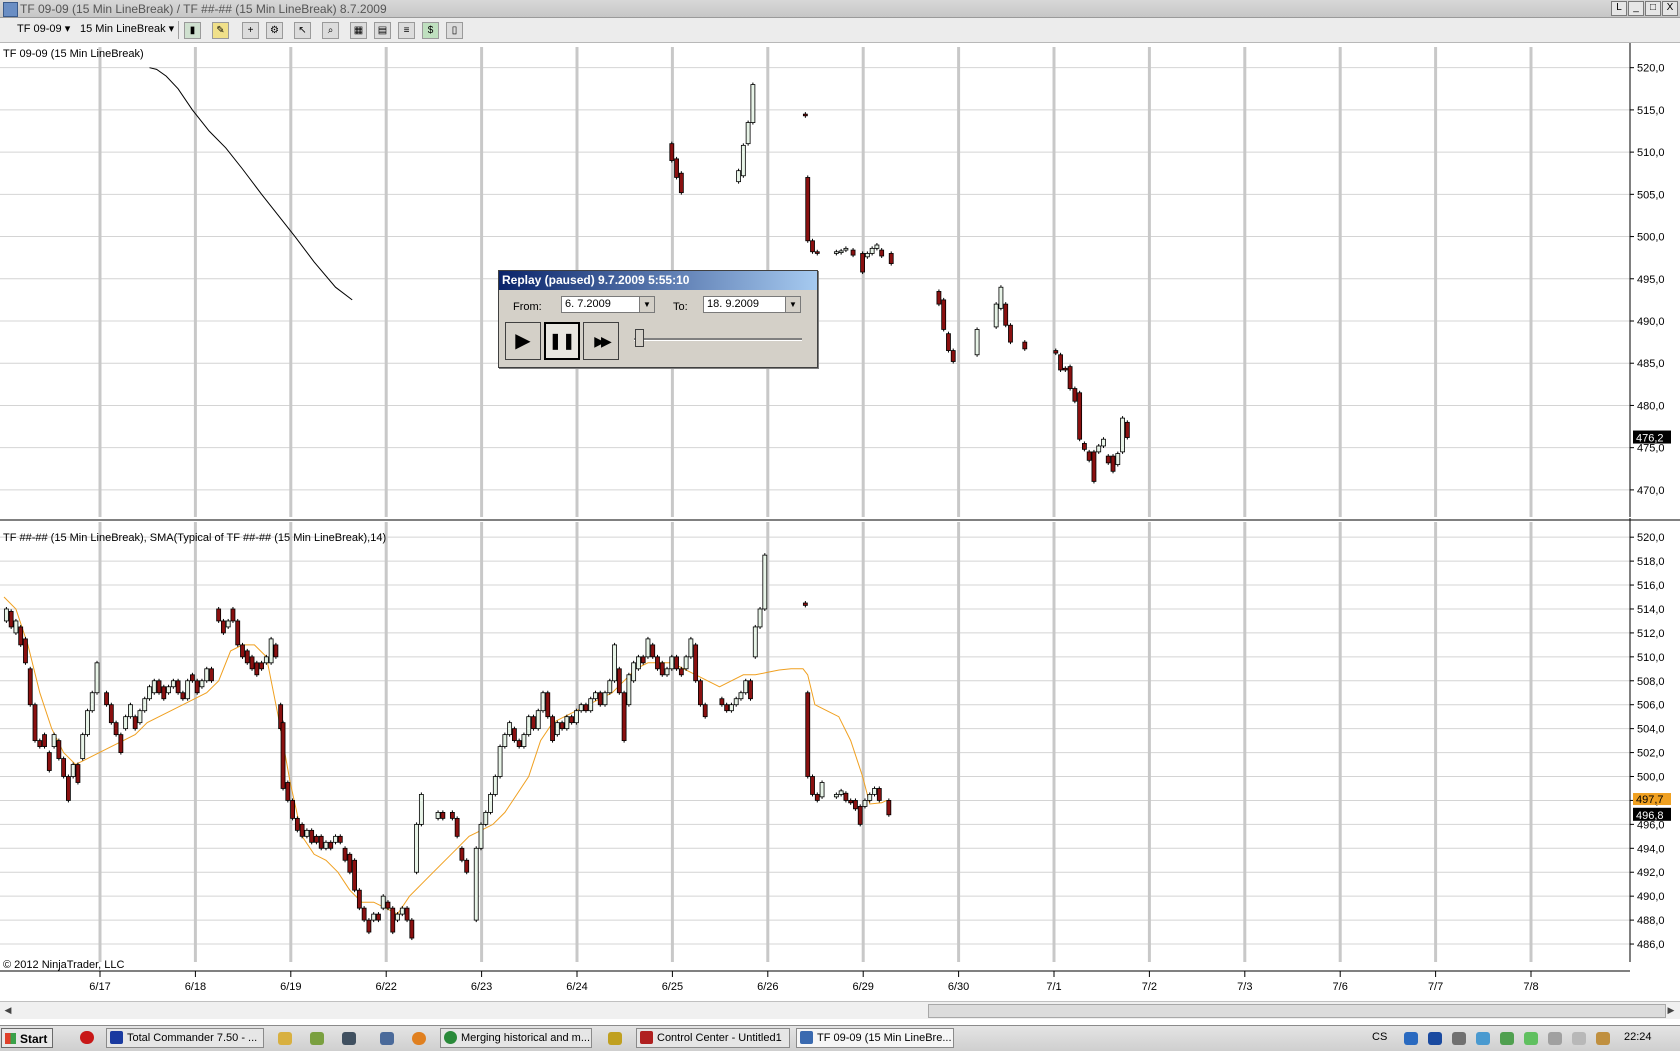  I want to click on replay-speed-slider, so click(639, 338).